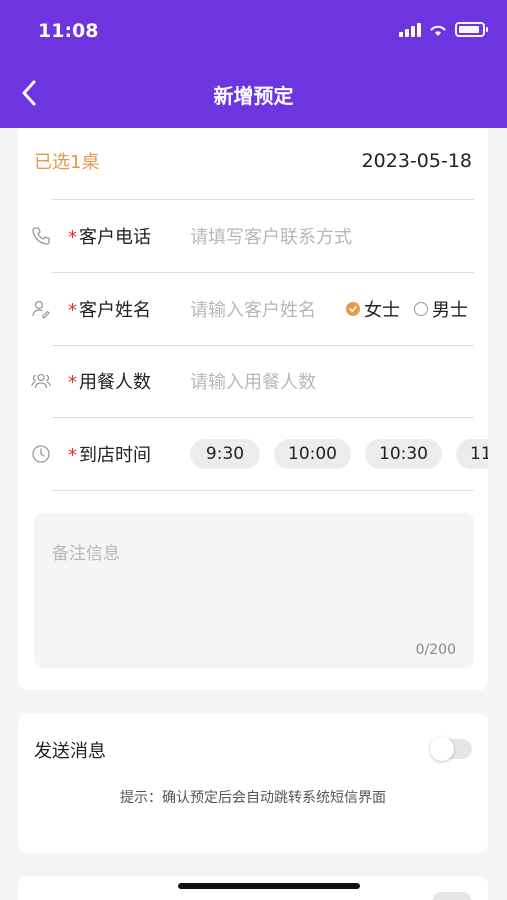  I want to click on selected-tables-text: 已选1桌, so click(66, 161).